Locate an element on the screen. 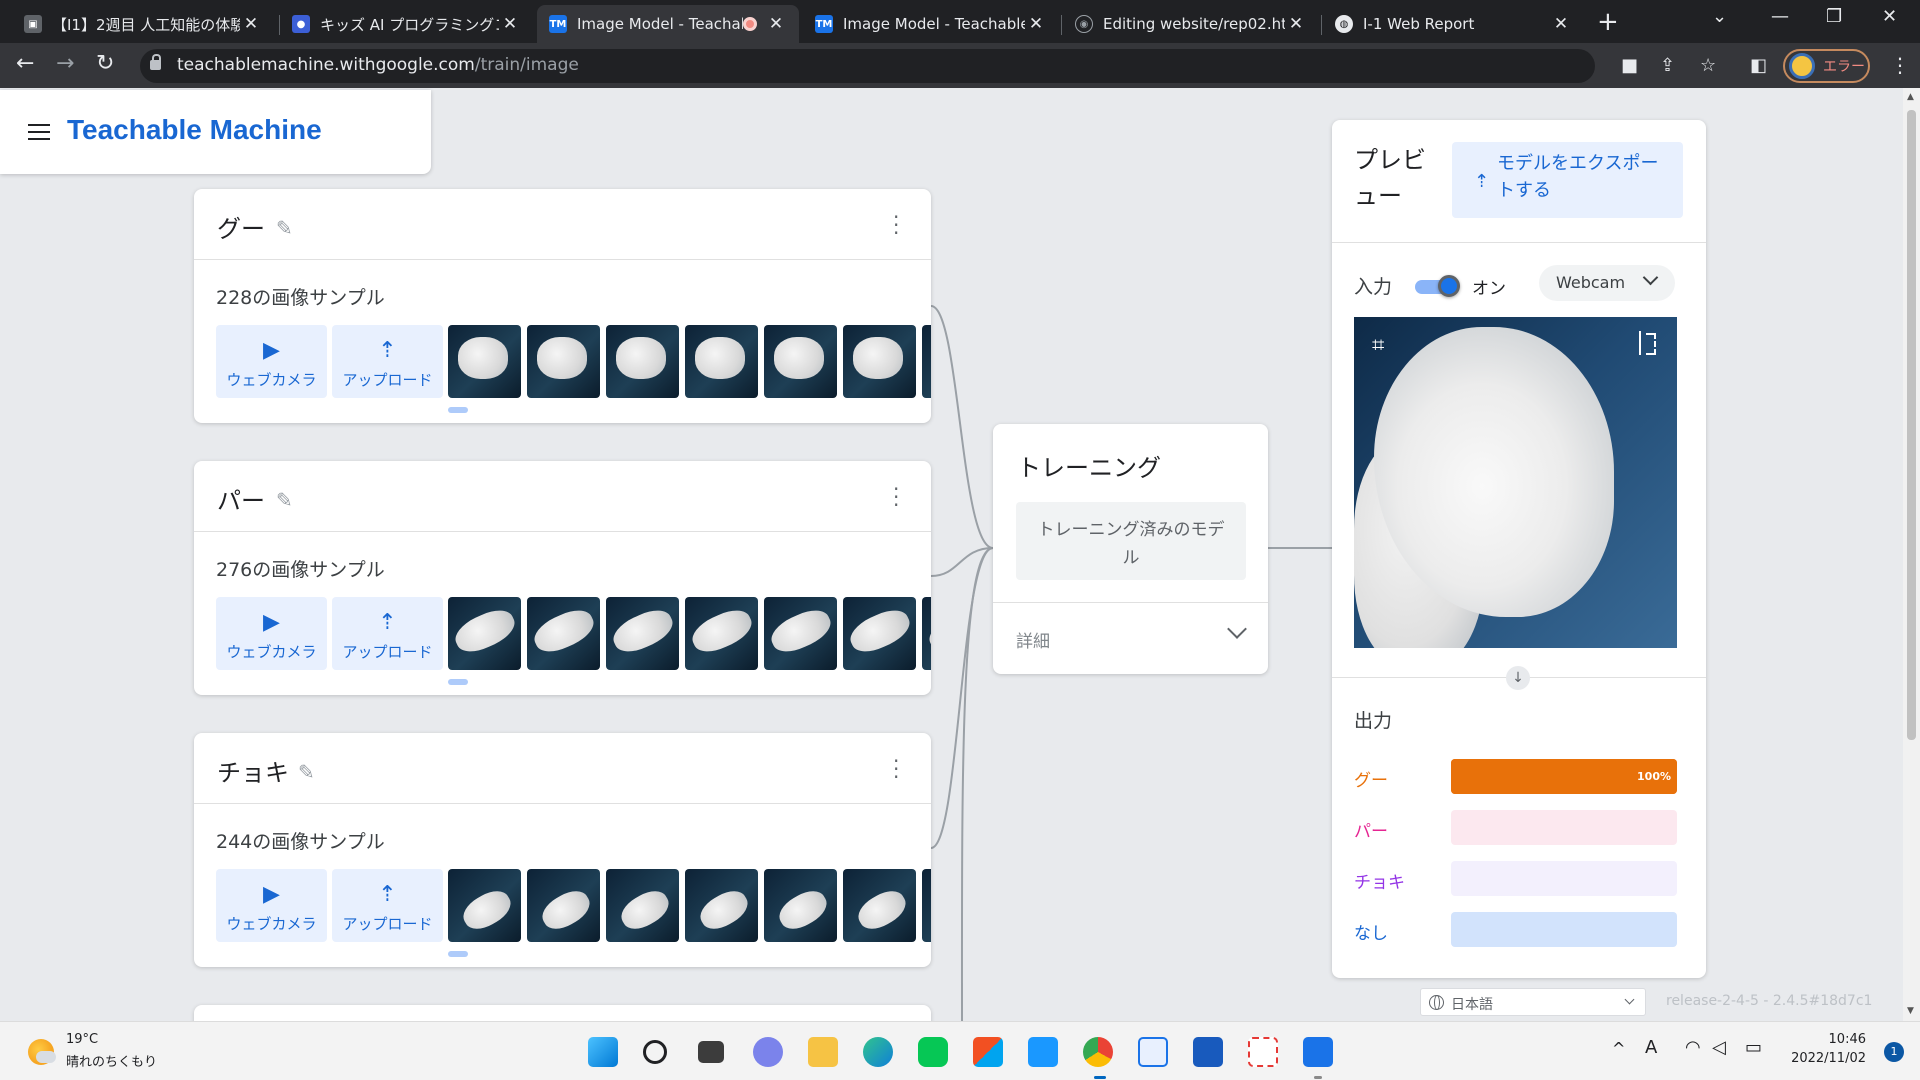 This screenshot has height=1080, width=1920. lock-icon is located at coordinates (155, 62).